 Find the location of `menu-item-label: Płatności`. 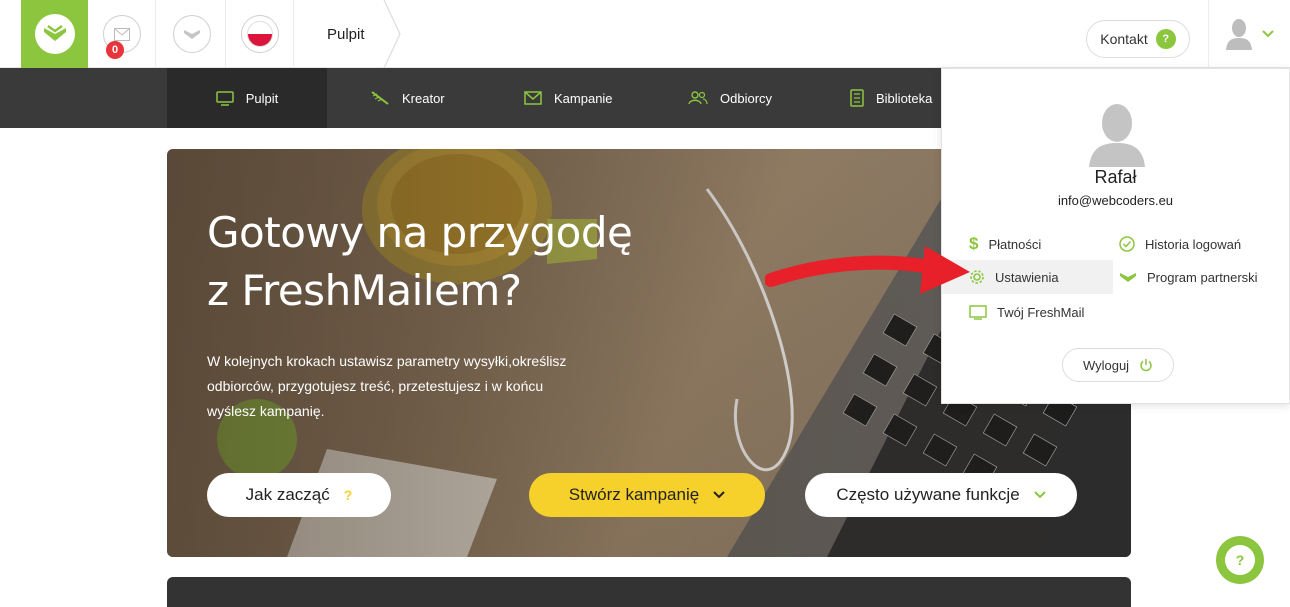

menu-item-label: Płatności is located at coordinates (1015, 244).